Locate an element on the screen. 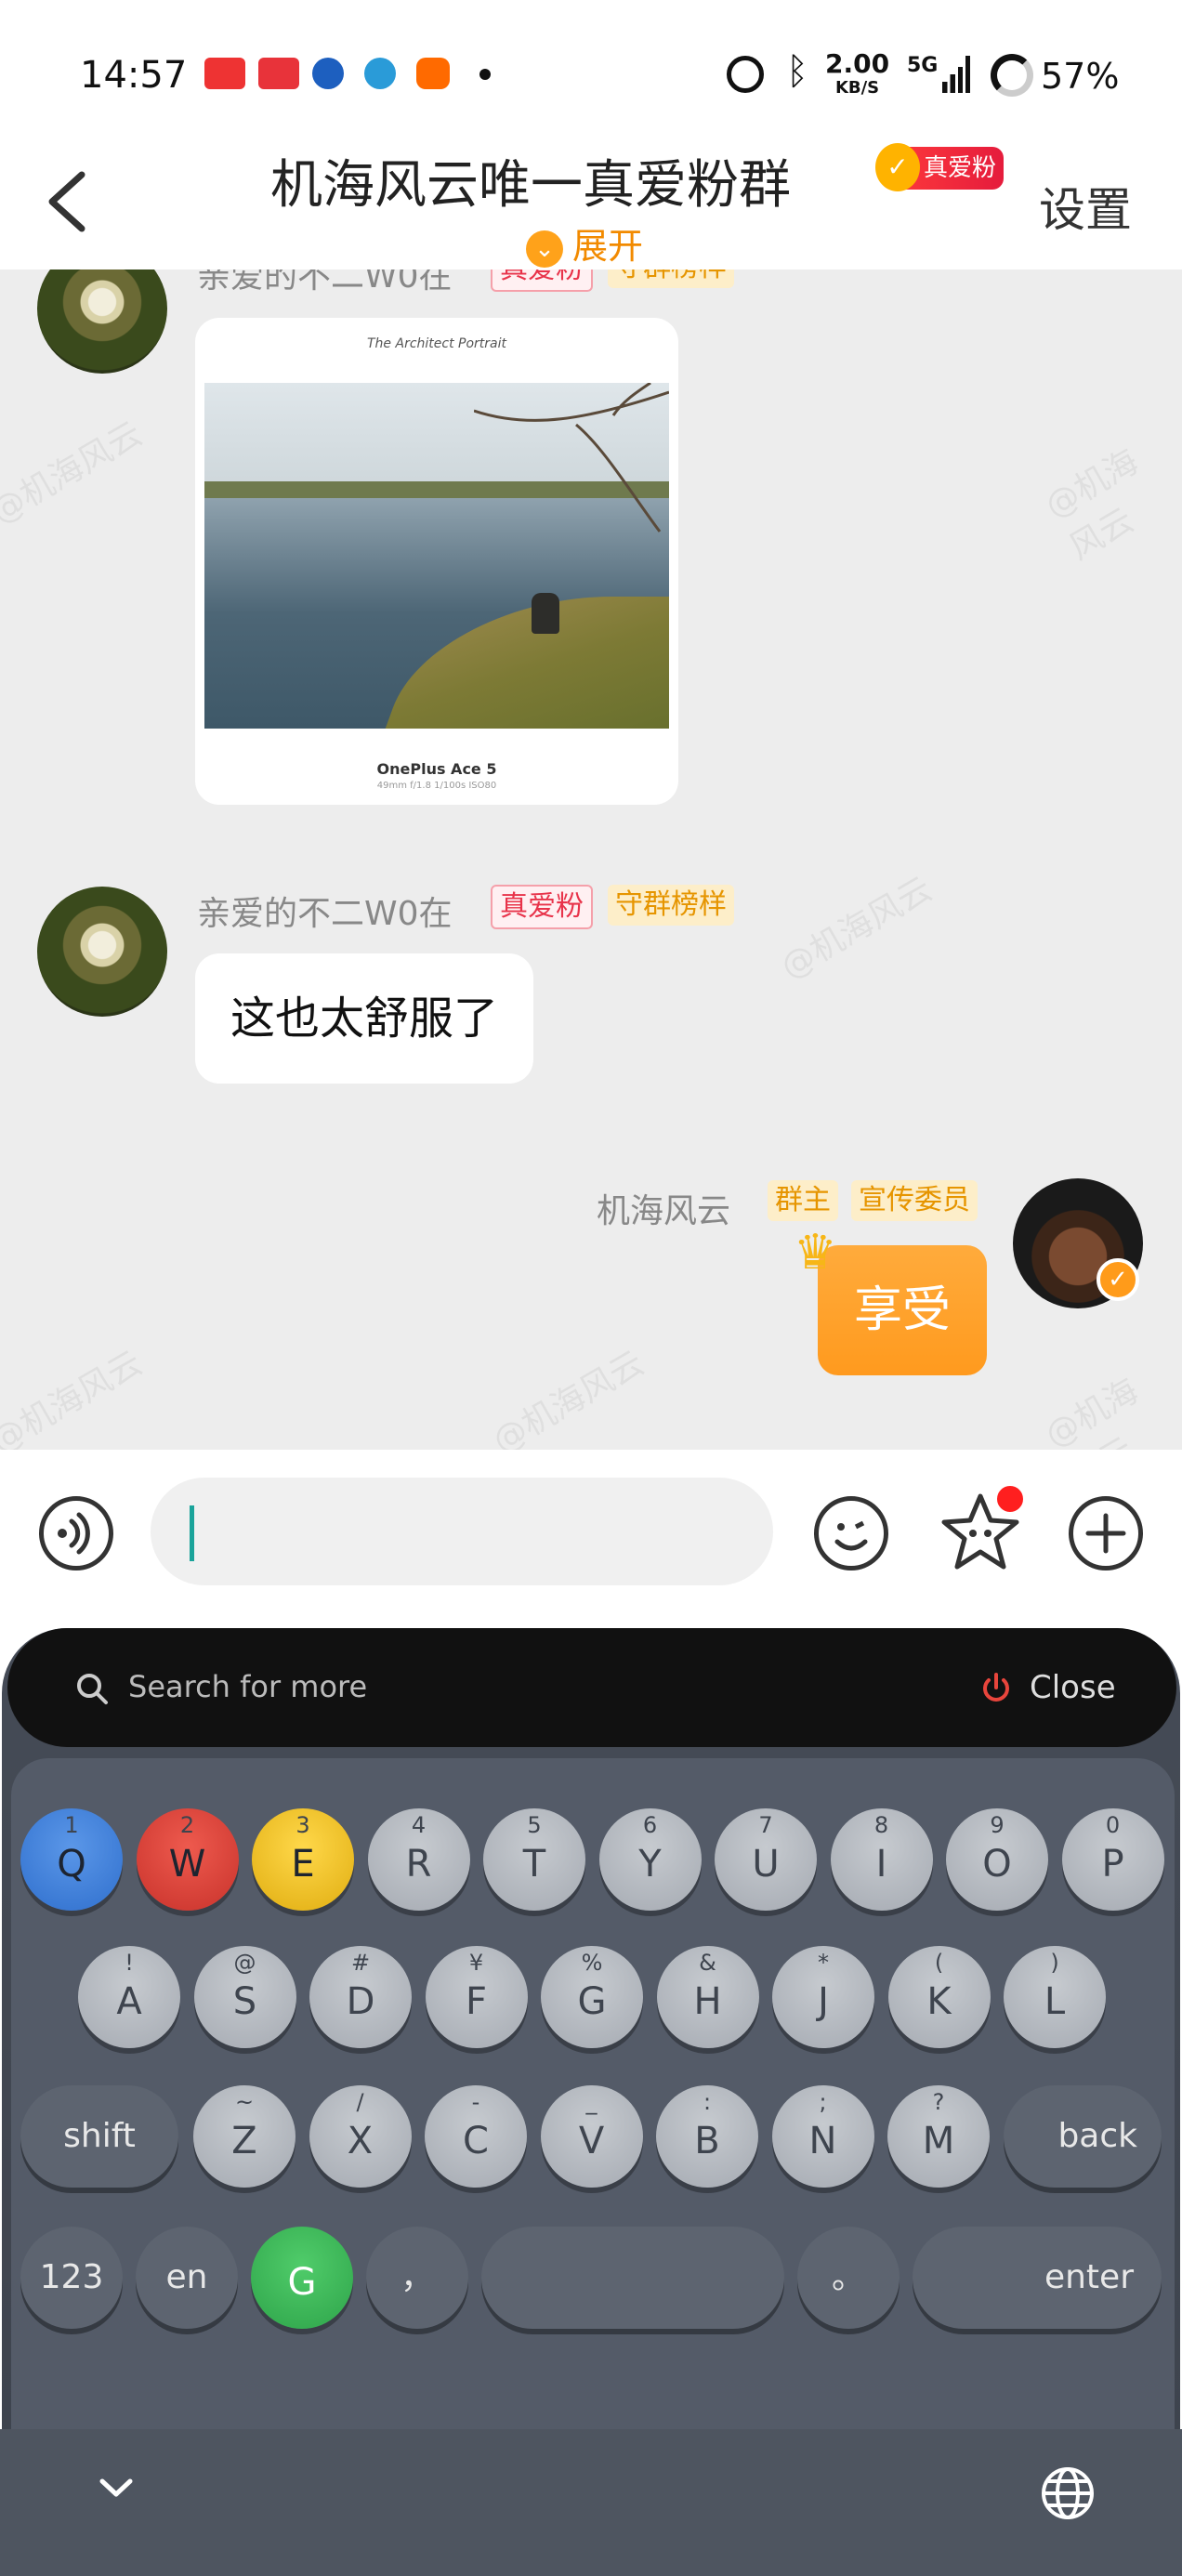 This screenshot has height=2576, width=1182. key-o: 9O is located at coordinates (997, 1859).